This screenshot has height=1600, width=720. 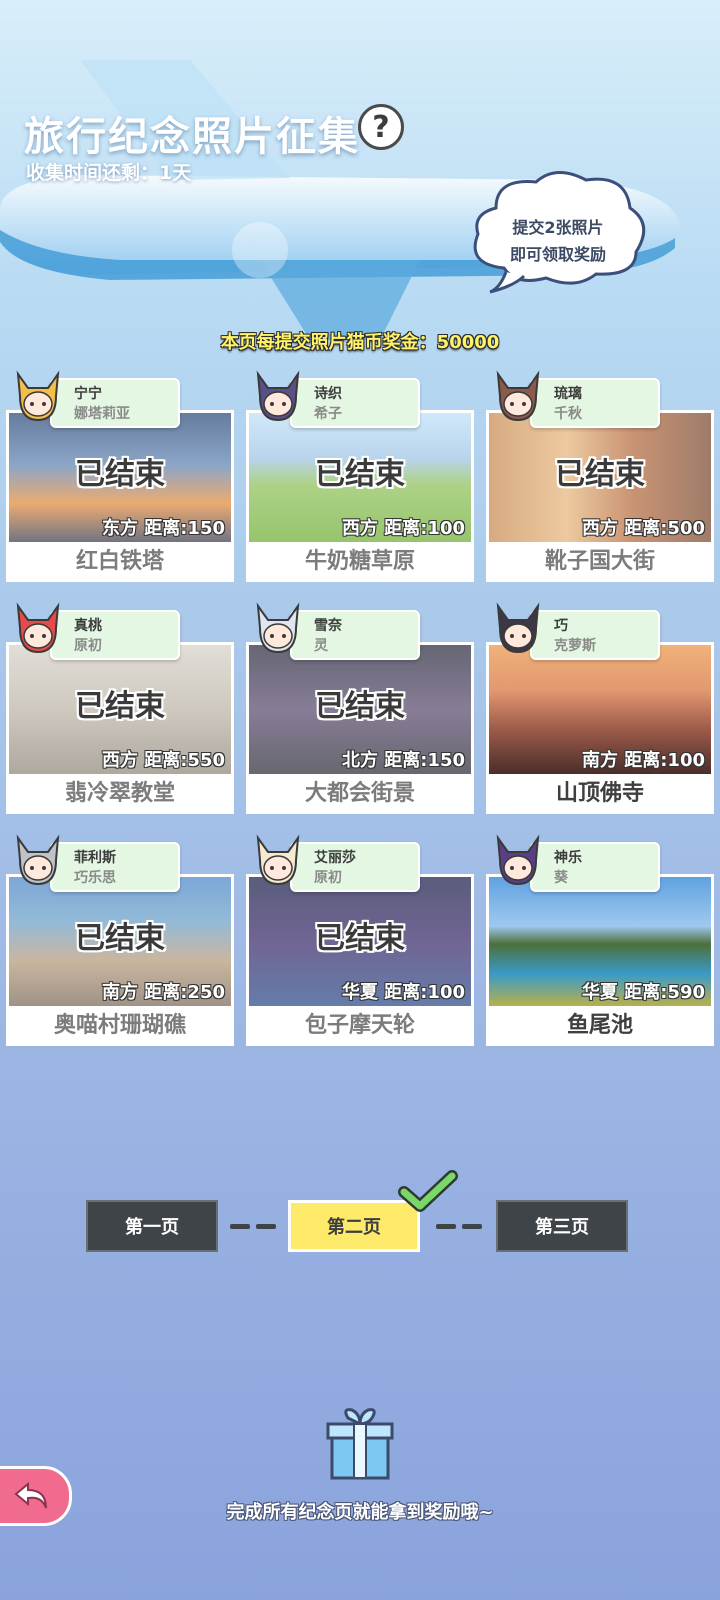 I want to click on character-tag: 艾丽莎 原初, so click(x=355, y=867).